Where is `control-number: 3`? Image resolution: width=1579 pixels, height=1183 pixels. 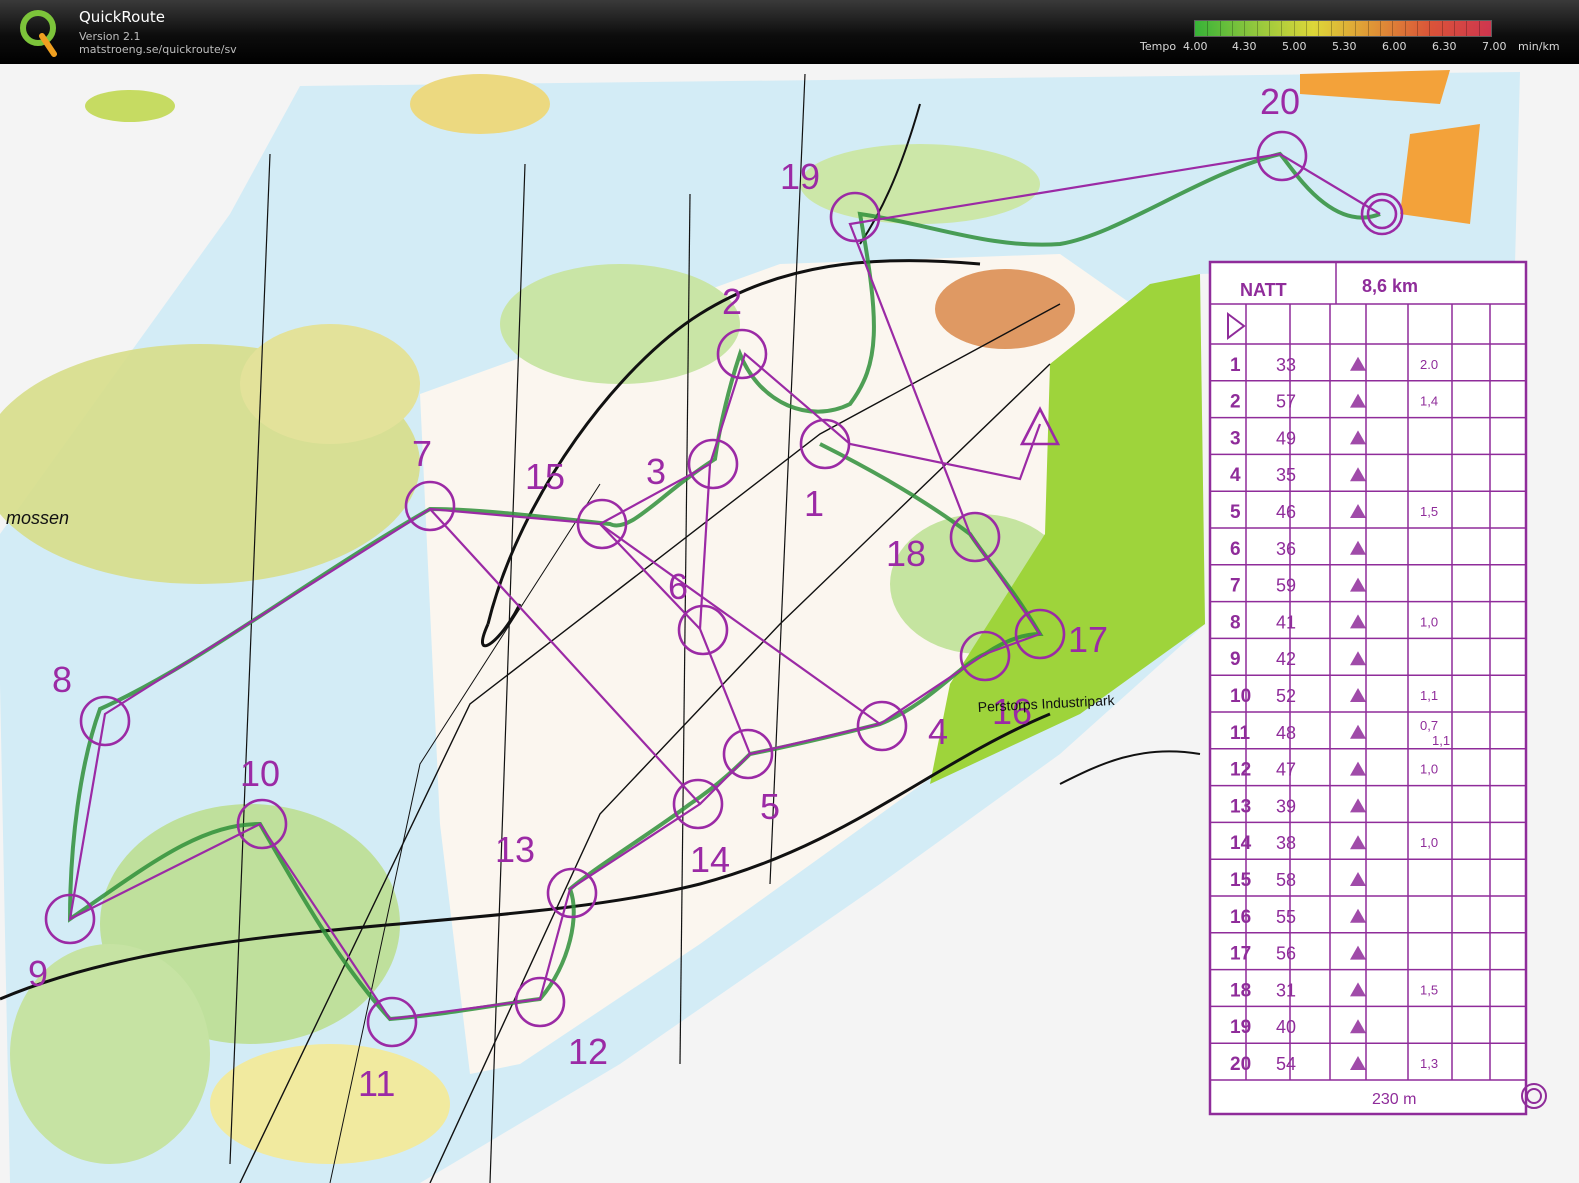 control-number: 3 is located at coordinates (656, 471).